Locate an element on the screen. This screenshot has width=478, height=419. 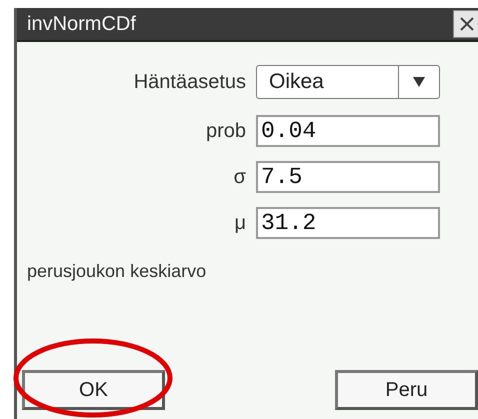
field-label: σ is located at coordinates (240, 177).